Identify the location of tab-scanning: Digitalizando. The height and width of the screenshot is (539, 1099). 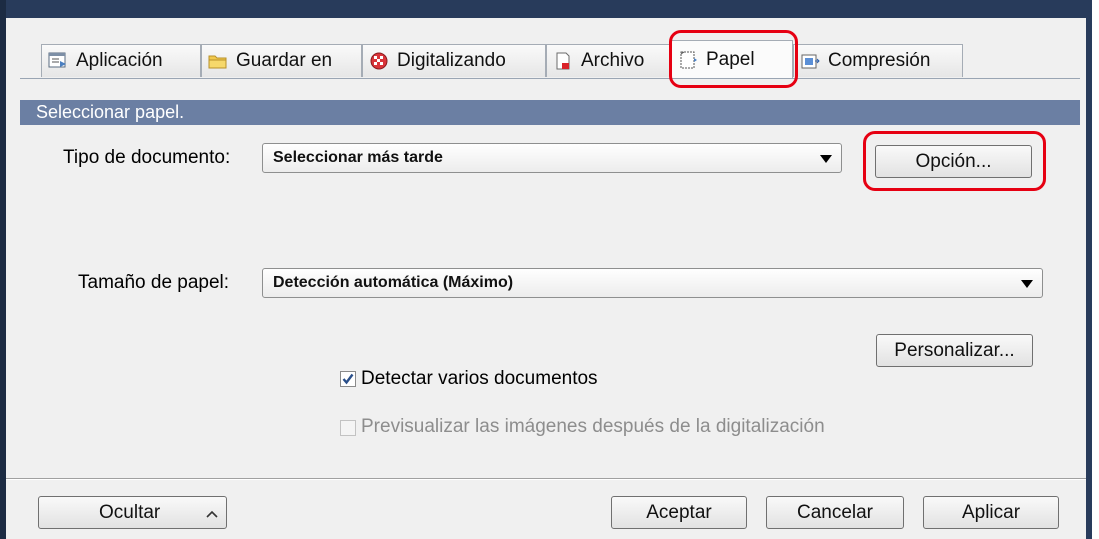
(454, 60).